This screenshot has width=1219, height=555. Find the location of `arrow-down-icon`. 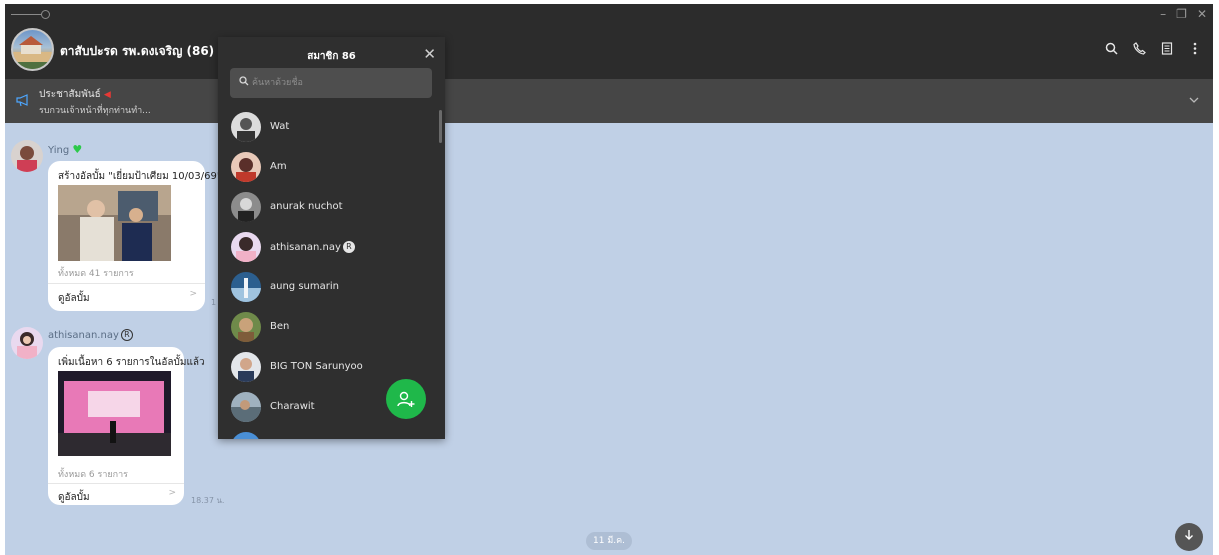

arrow-down-icon is located at coordinates (1189, 535).